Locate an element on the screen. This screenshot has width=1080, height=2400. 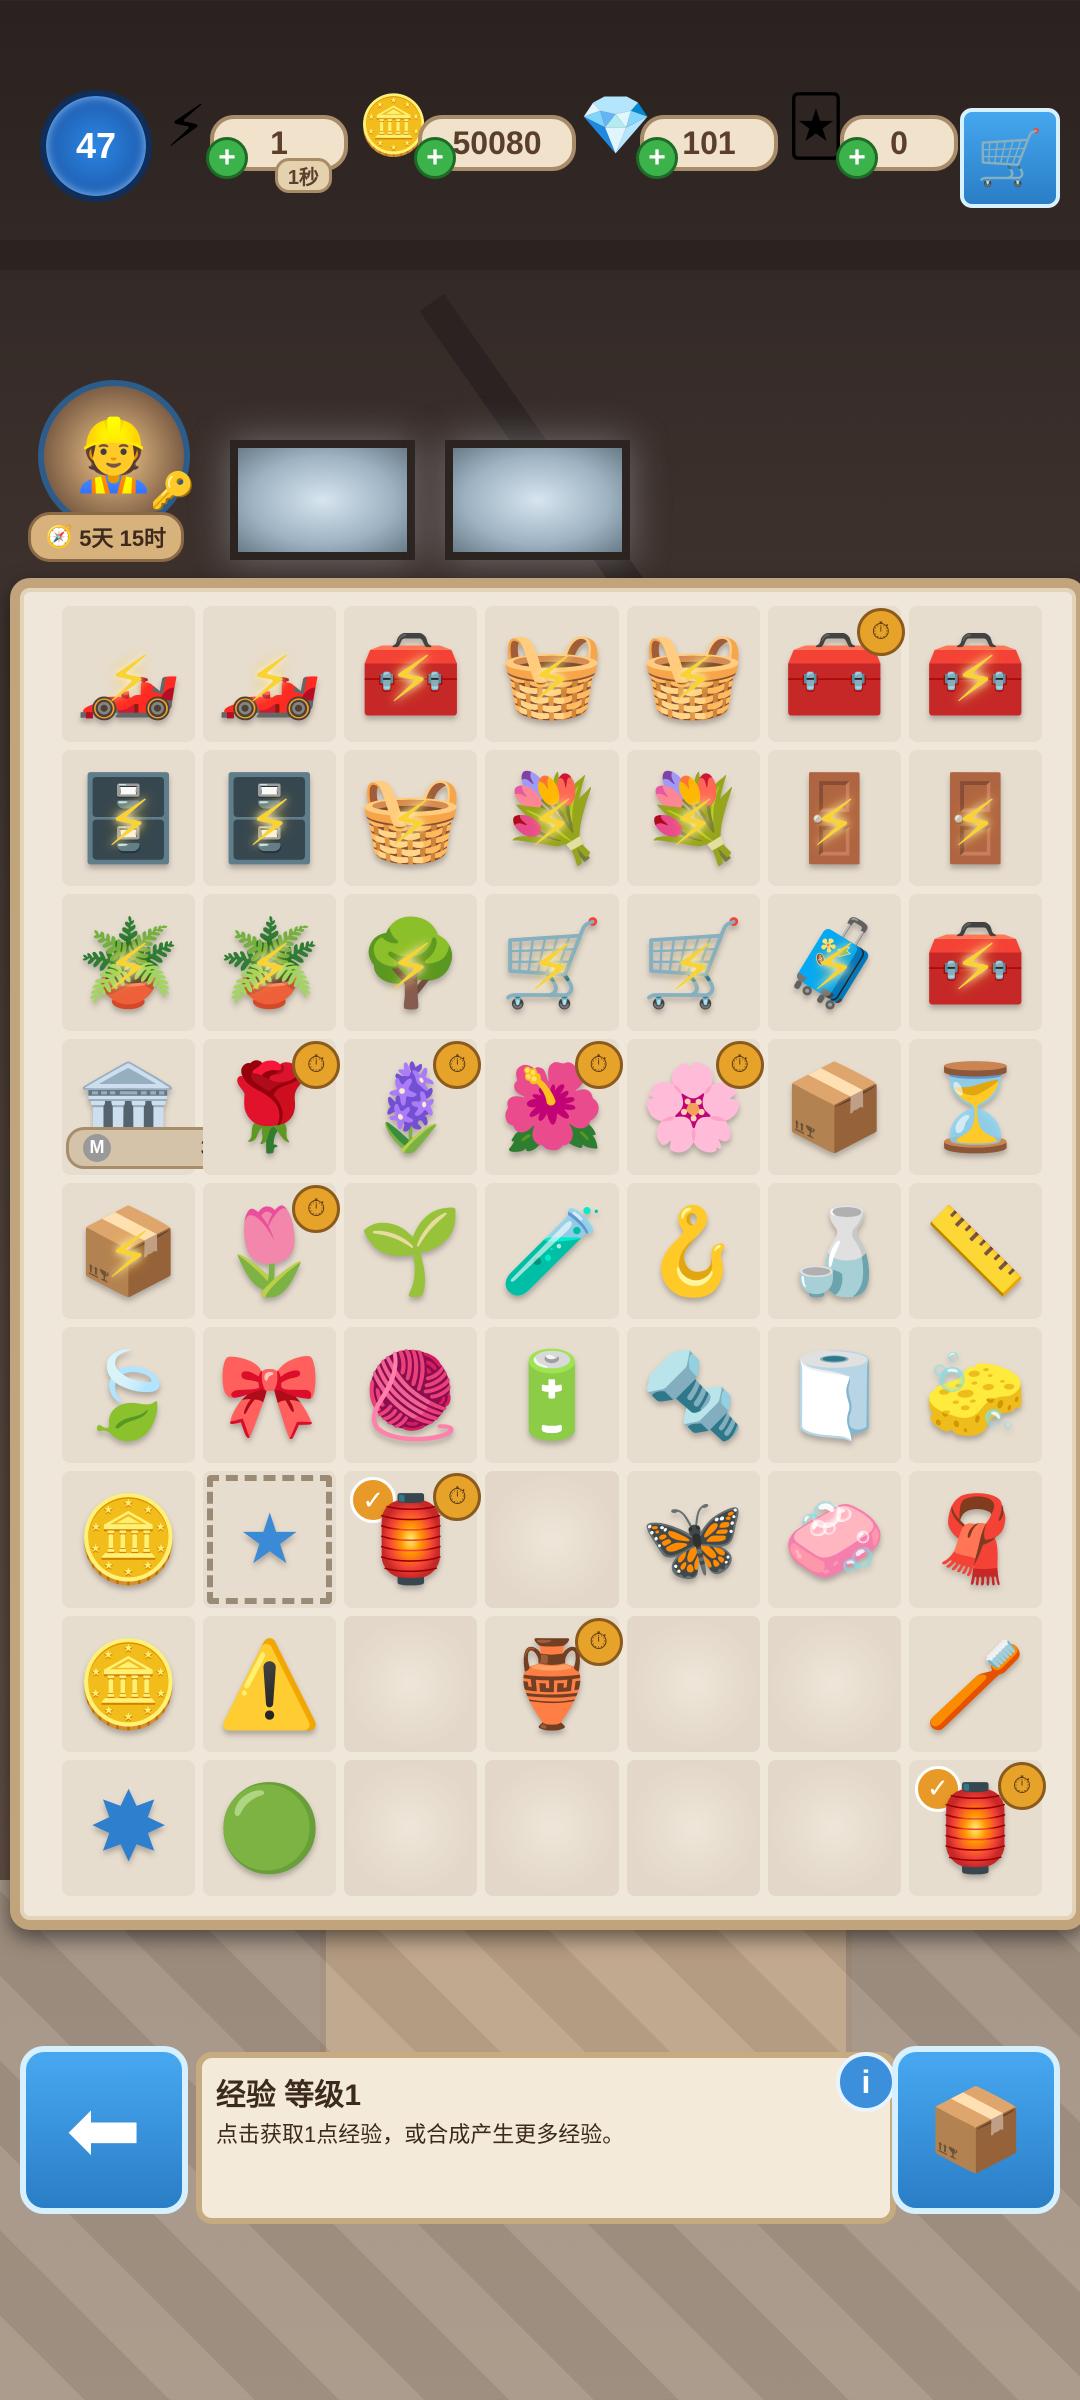
shop-cart-button: 🛒 is located at coordinates (1010, 158).